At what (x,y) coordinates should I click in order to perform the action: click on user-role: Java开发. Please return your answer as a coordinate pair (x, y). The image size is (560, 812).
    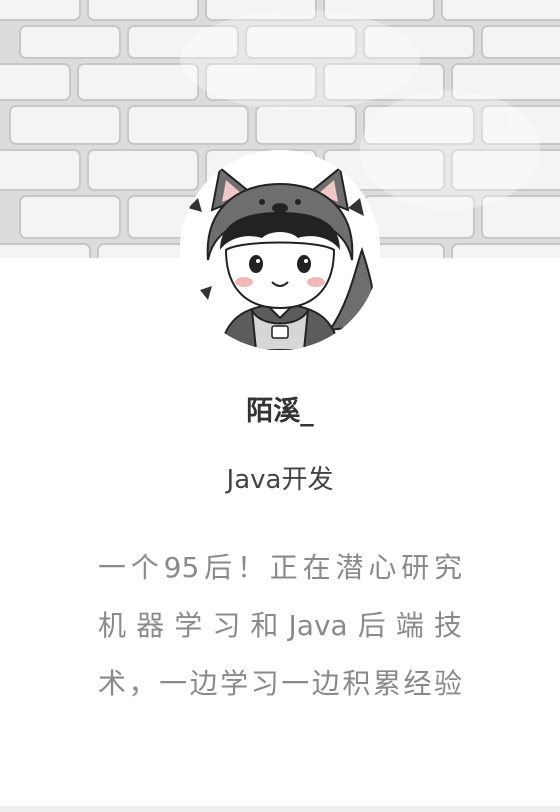
    Looking at the image, I should click on (280, 480).